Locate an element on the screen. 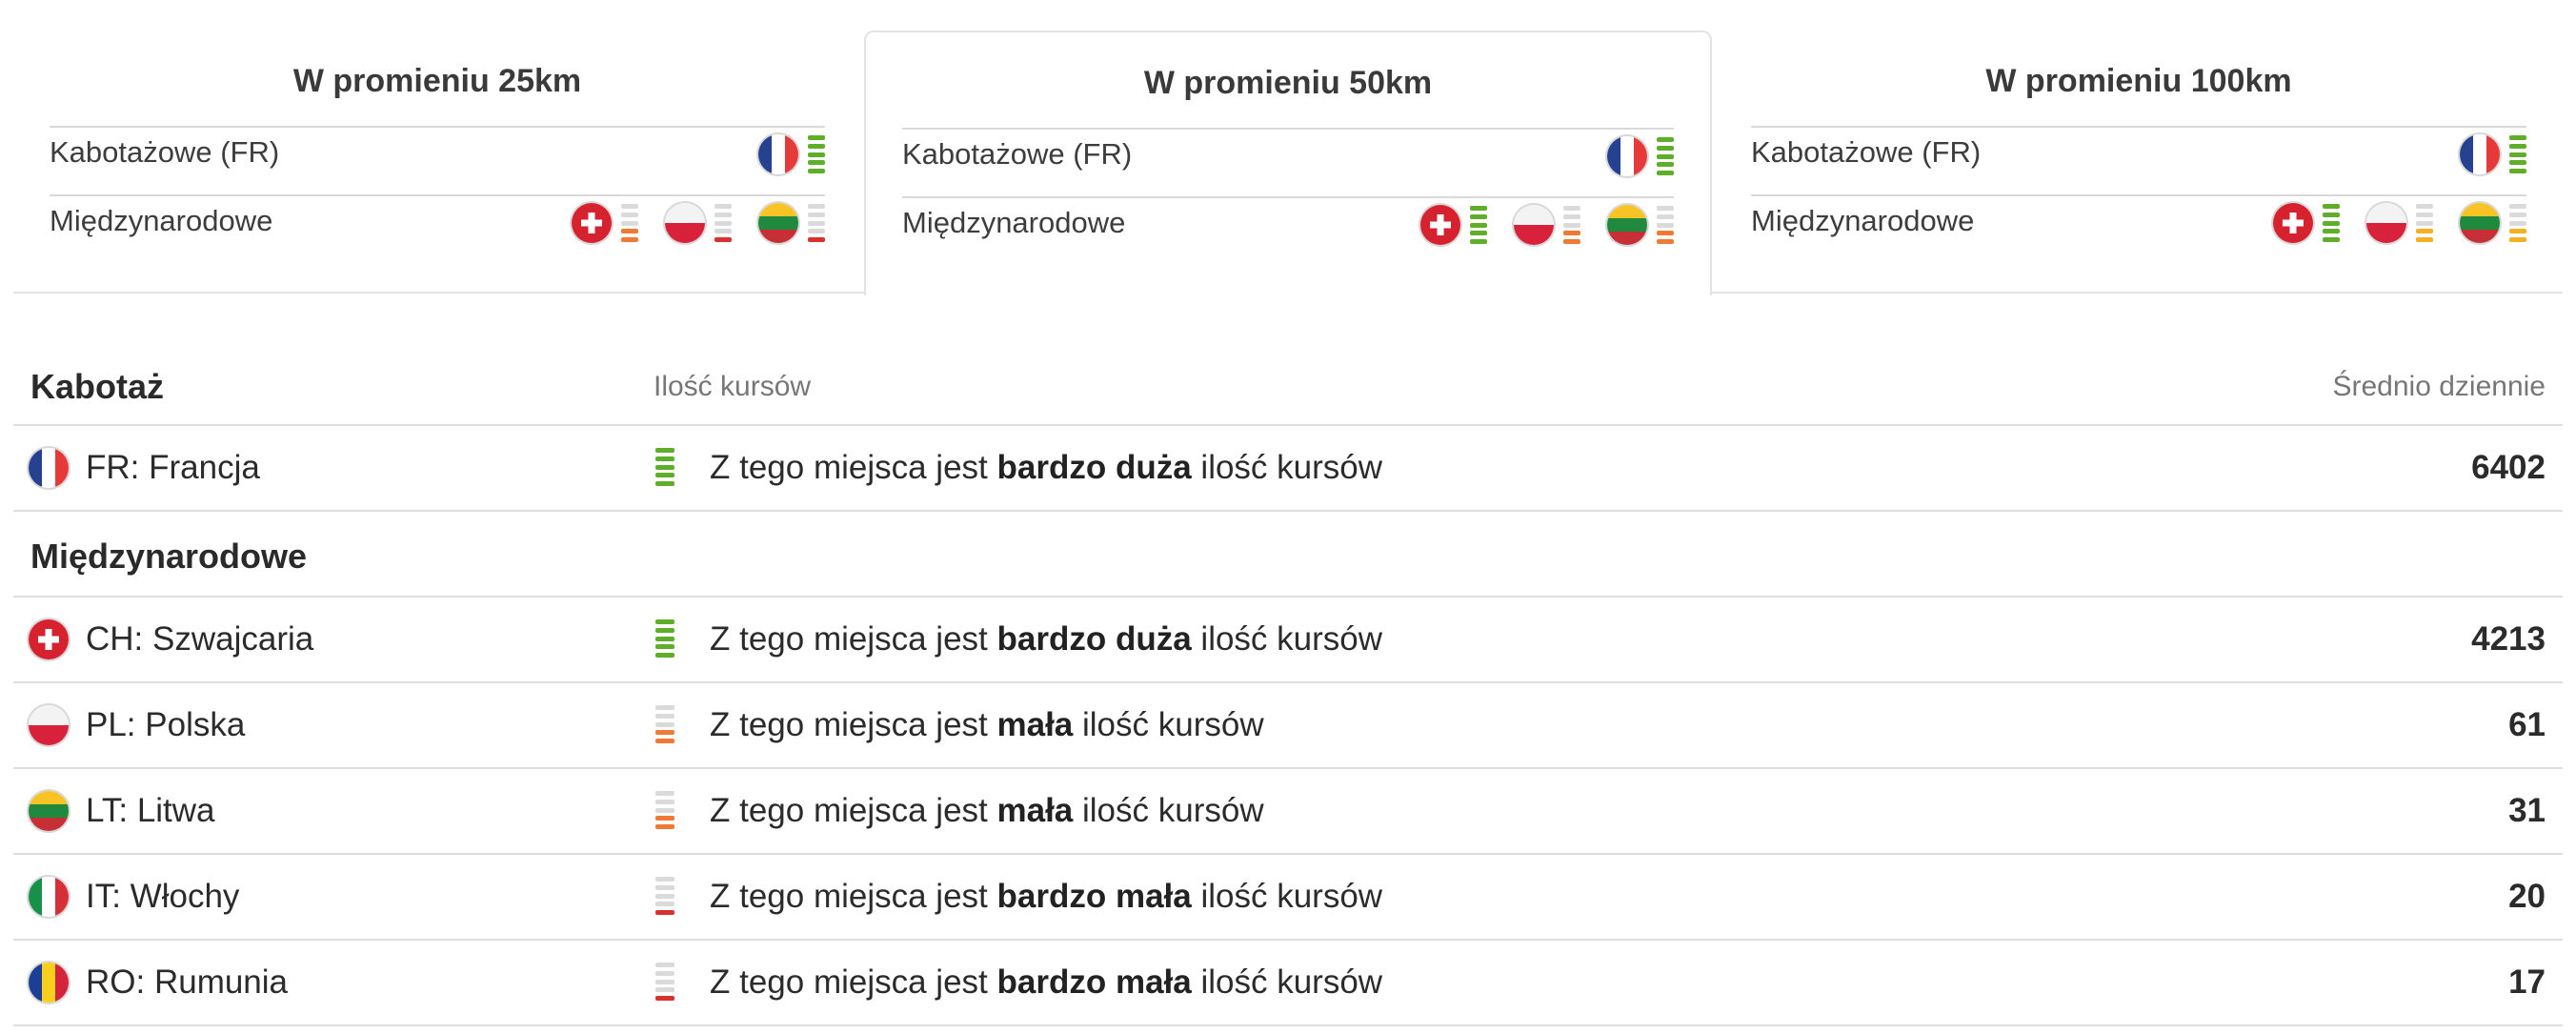  section-title-cabotage: Kabotaż is located at coordinates (98, 386).